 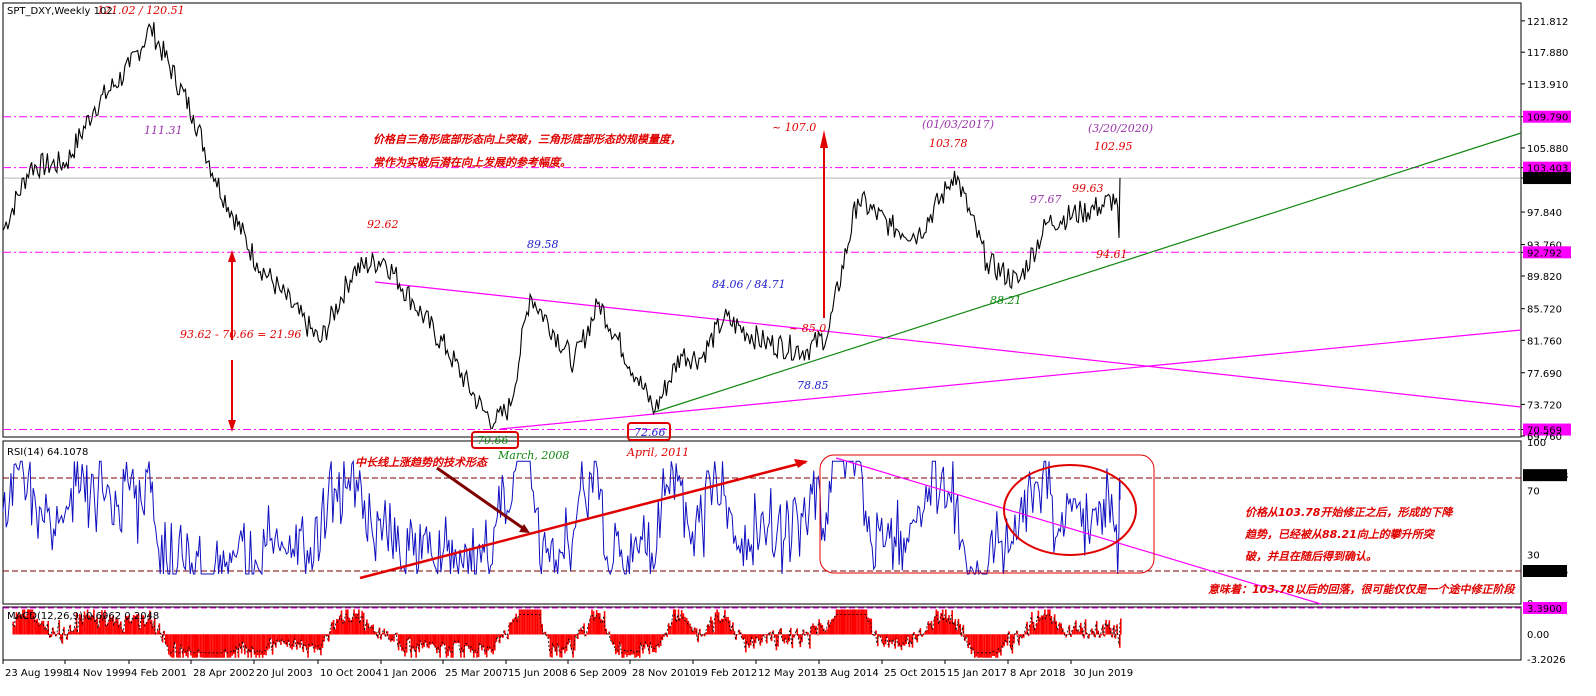 What do you see at coordinates (598, 673) in the screenshot?
I see `x-tick-label: 6 Sep 2009` at bounding box center [598, 673].